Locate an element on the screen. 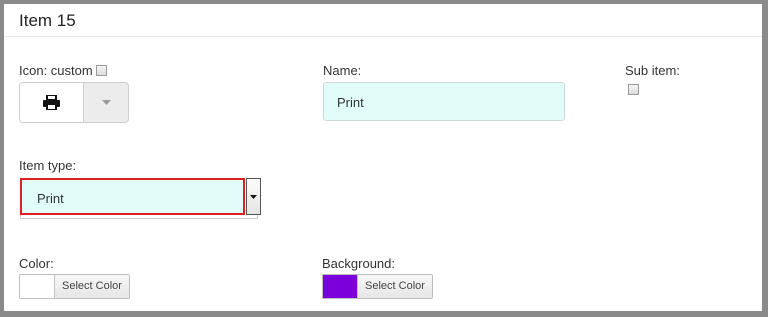  background-color-picker: Select Color is located at coordinates (377, 286).